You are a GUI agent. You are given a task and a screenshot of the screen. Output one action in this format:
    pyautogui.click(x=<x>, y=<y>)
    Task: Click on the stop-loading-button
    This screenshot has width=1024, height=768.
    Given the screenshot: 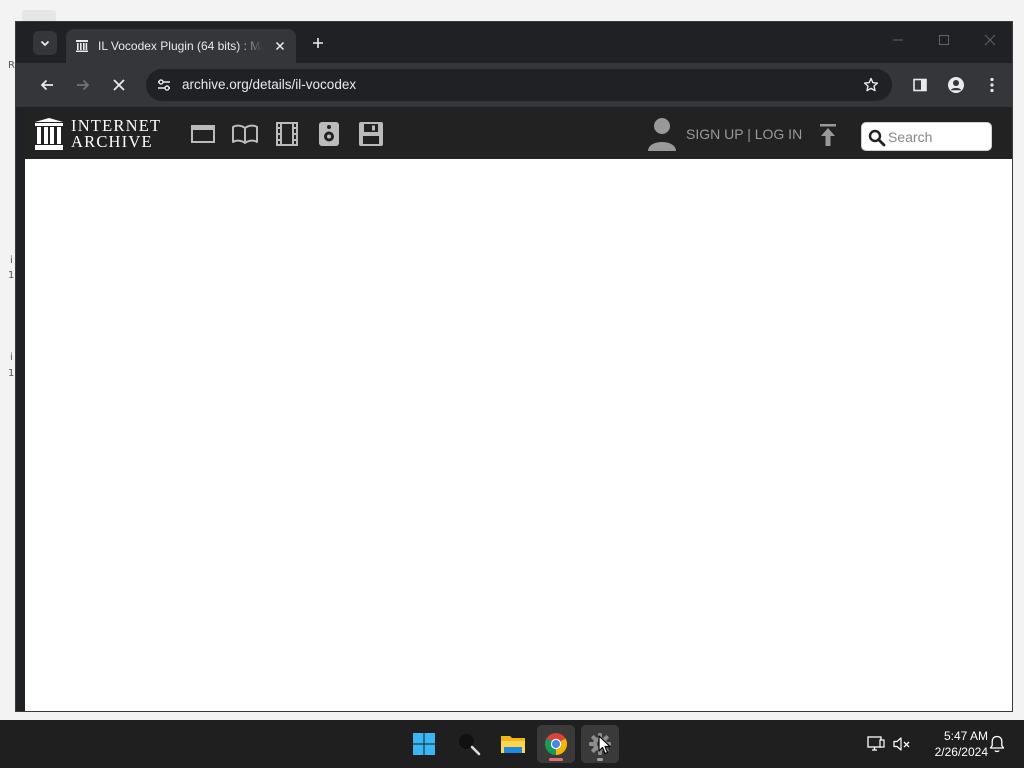 What is the action you would take?
    pyautogui.click(x=119, y=85)
    